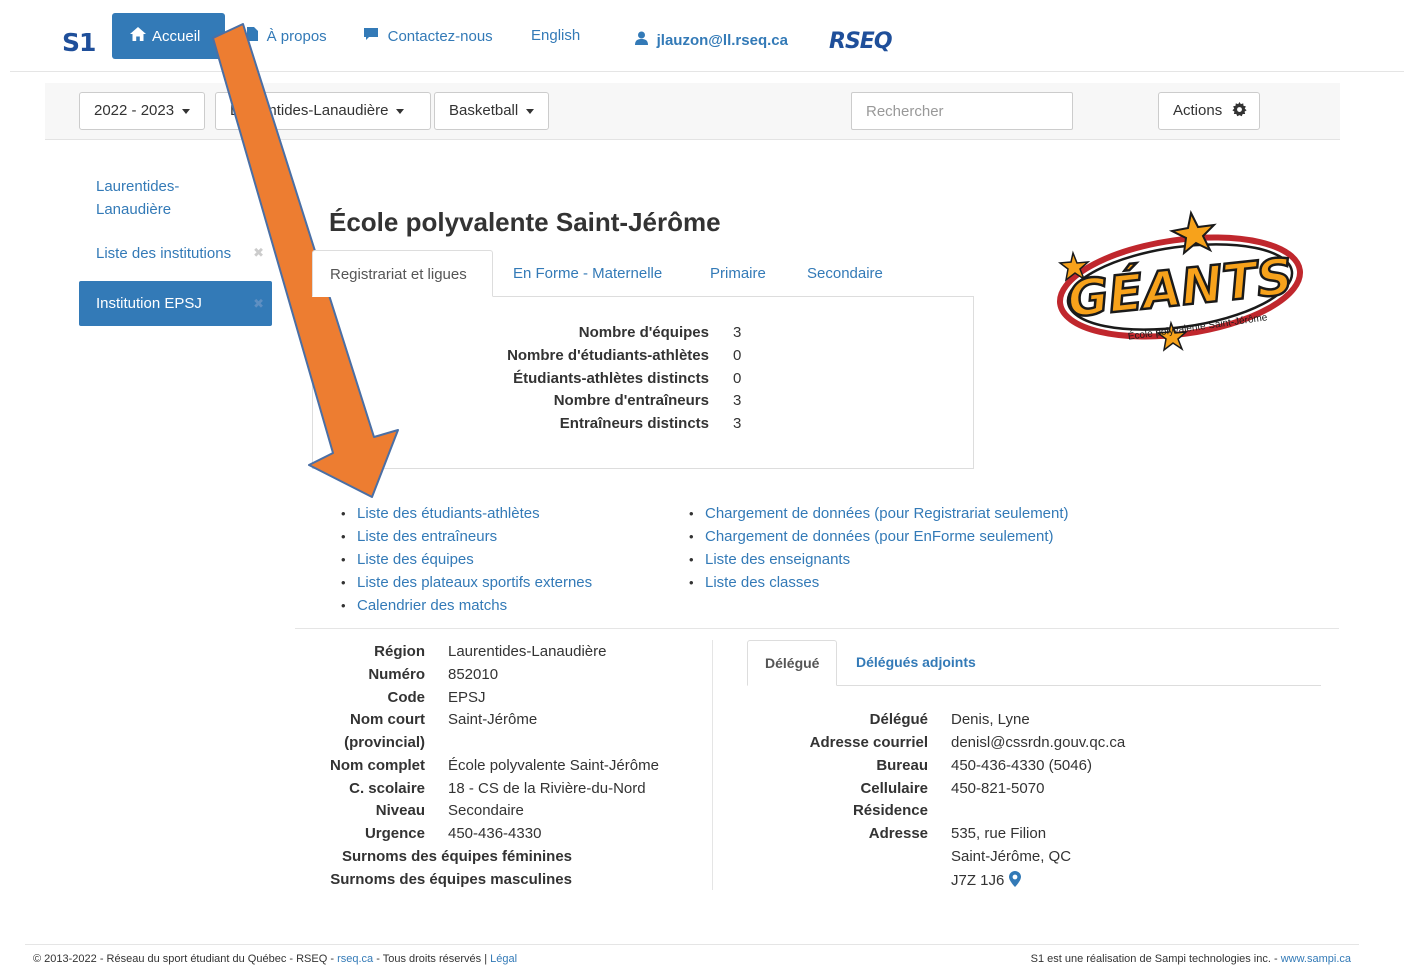 The height and width of the screenshot is (965, 1405). Describe the element at coordinates (1316, 959) in the screenshot. I see `sampi-link: www.sampi.ca` at that location.